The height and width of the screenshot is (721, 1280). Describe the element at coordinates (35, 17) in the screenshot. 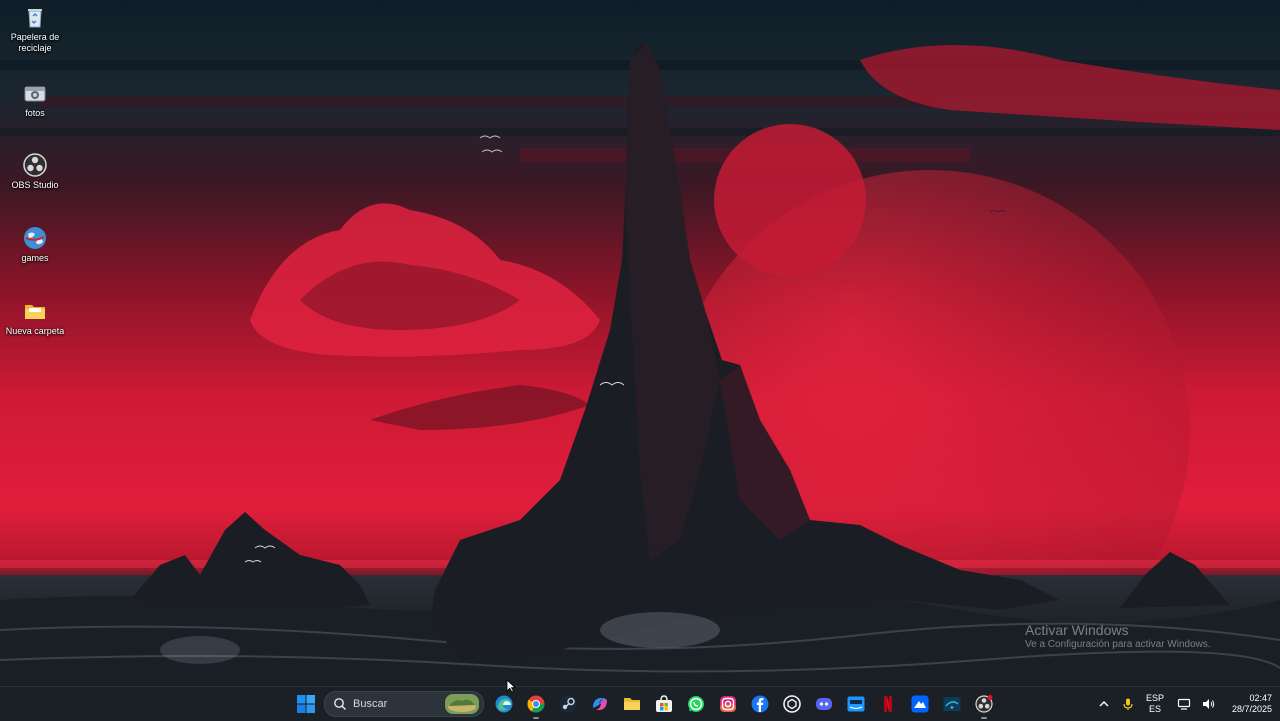

I see `recycle-bin-icon` at that location.